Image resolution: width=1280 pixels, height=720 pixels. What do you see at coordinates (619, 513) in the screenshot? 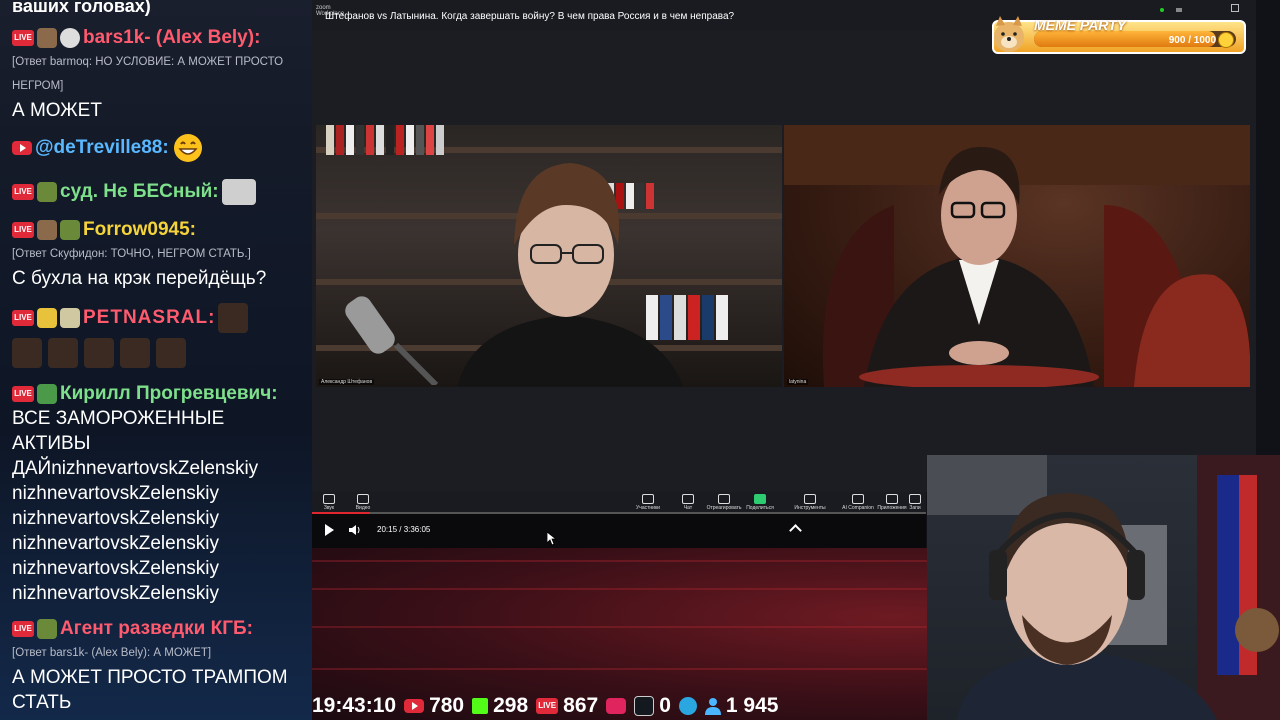
I see `progress-bar` at bounding box center [619, 513].